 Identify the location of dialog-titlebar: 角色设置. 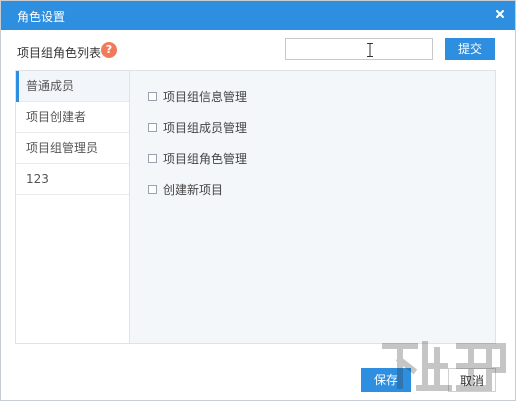
(258, 15).